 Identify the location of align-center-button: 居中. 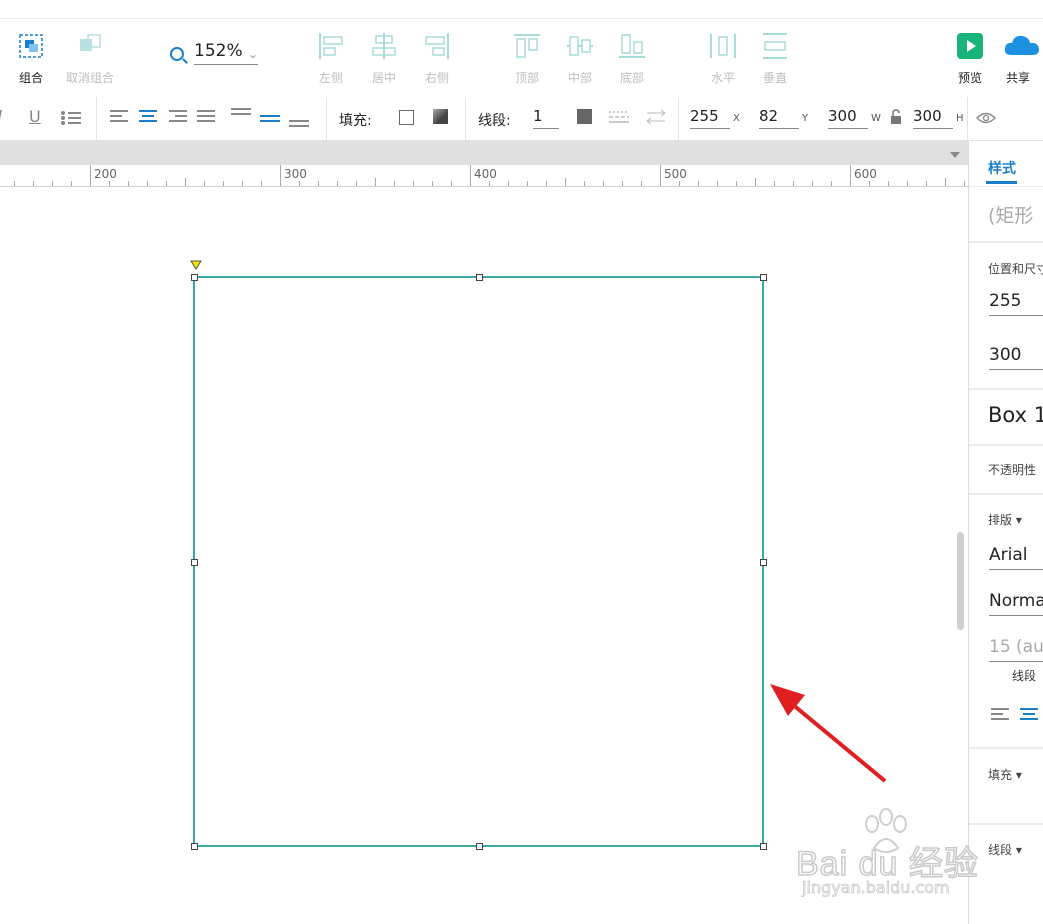
(384, 58).